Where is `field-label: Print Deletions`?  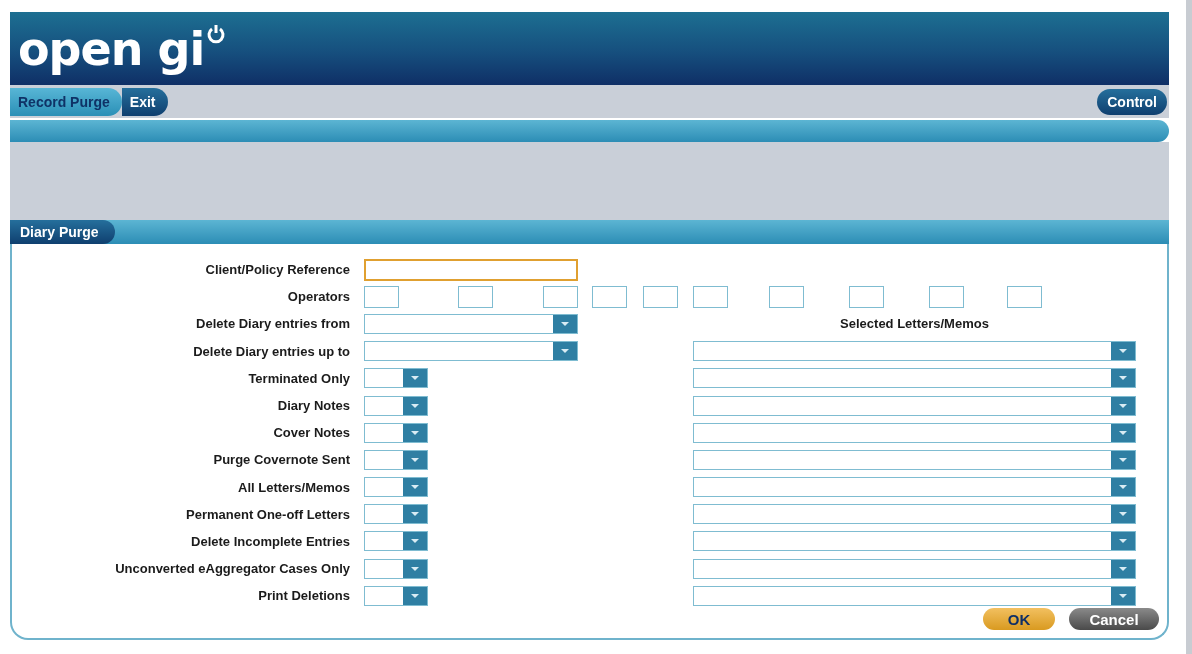 field-label: Print Deletions is located at coordinates (304, 596).